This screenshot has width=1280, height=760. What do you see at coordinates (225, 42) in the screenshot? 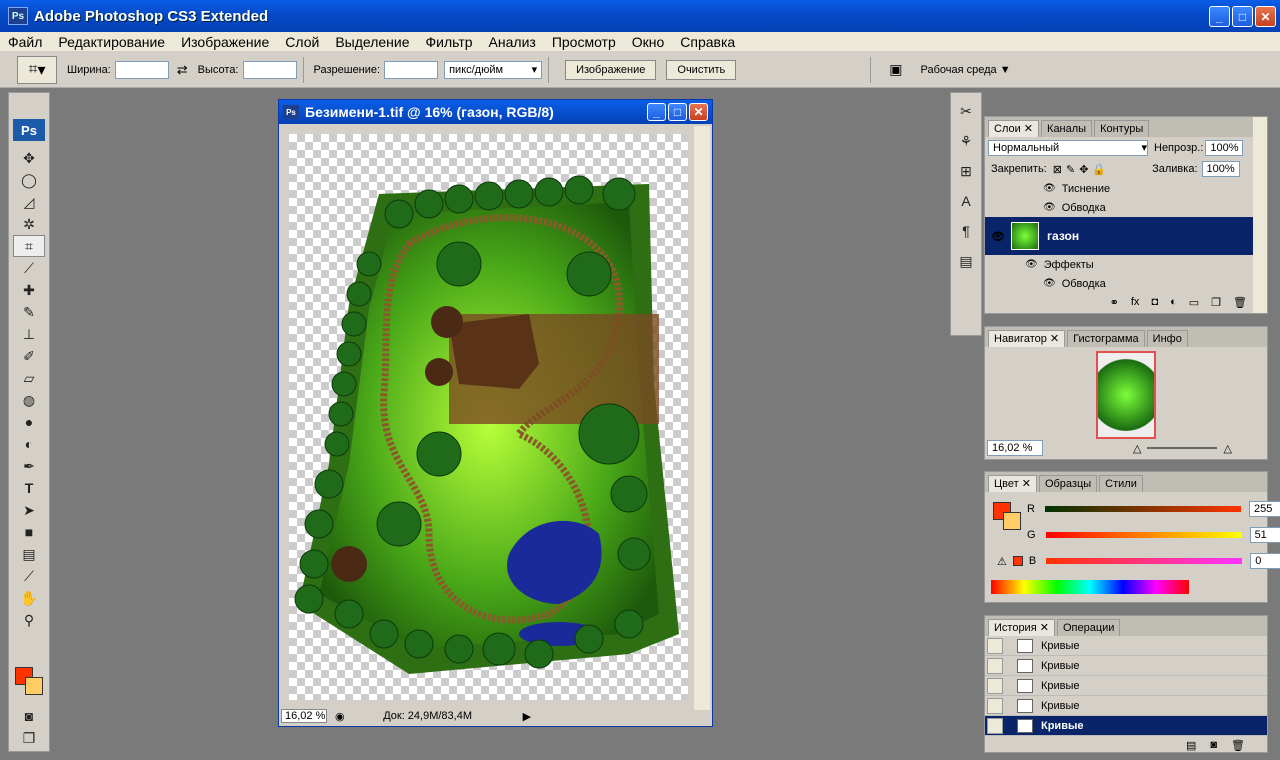
I see `menu-image: Изображение` at bounding box center [225, 42].